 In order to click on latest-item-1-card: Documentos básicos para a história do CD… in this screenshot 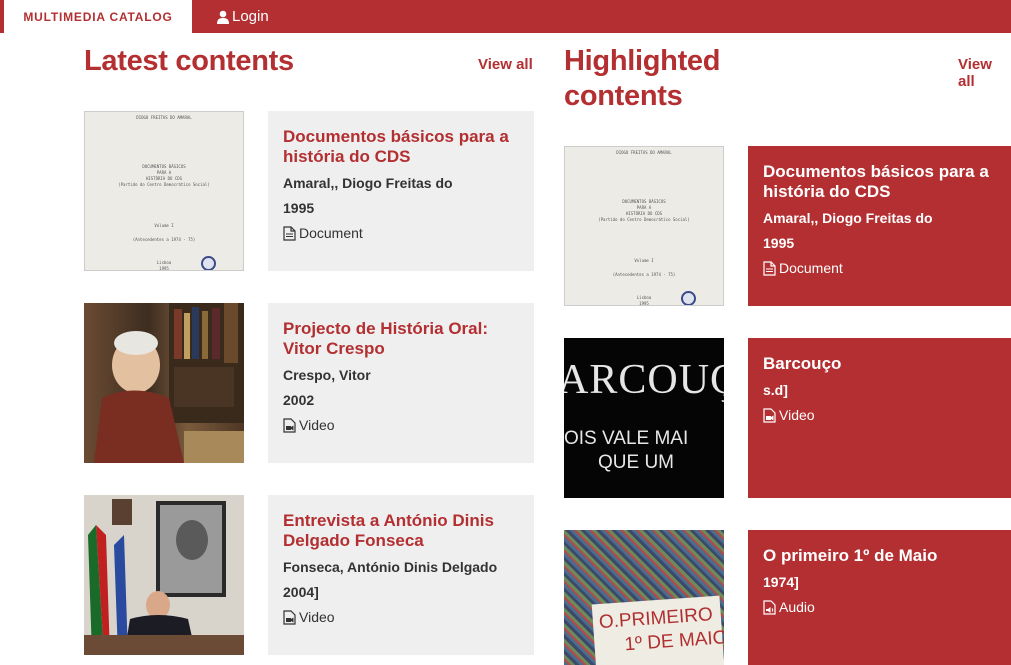, I will do `click(401, 191)`.